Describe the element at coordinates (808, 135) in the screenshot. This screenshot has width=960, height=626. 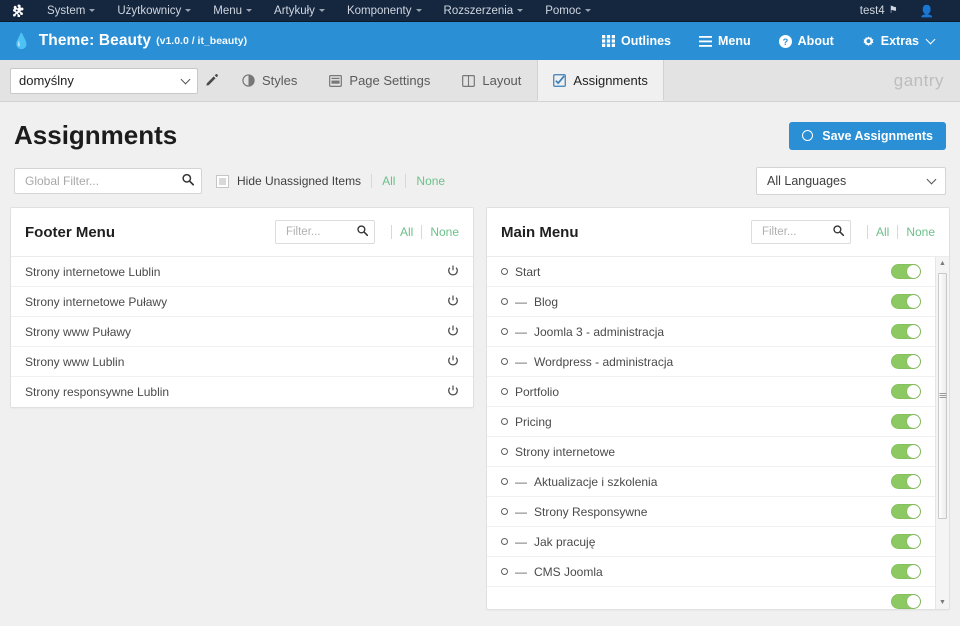
I see `circle-icon` at that location.